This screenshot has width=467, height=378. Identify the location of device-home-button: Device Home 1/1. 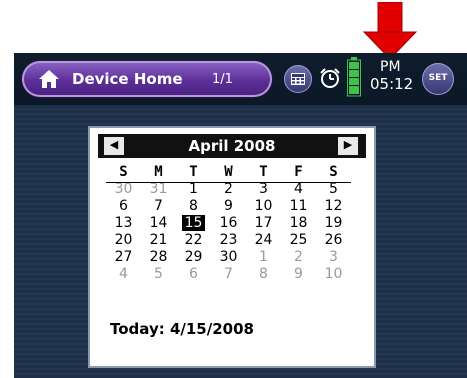
(147, 79).